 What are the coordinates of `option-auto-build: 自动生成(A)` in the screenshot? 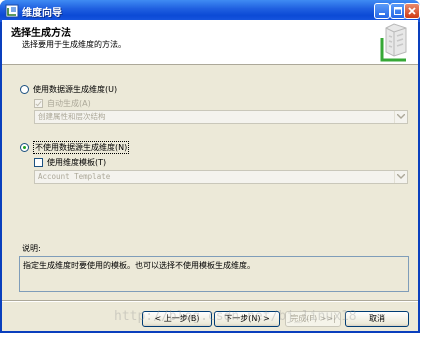 It's located at (62, 103).